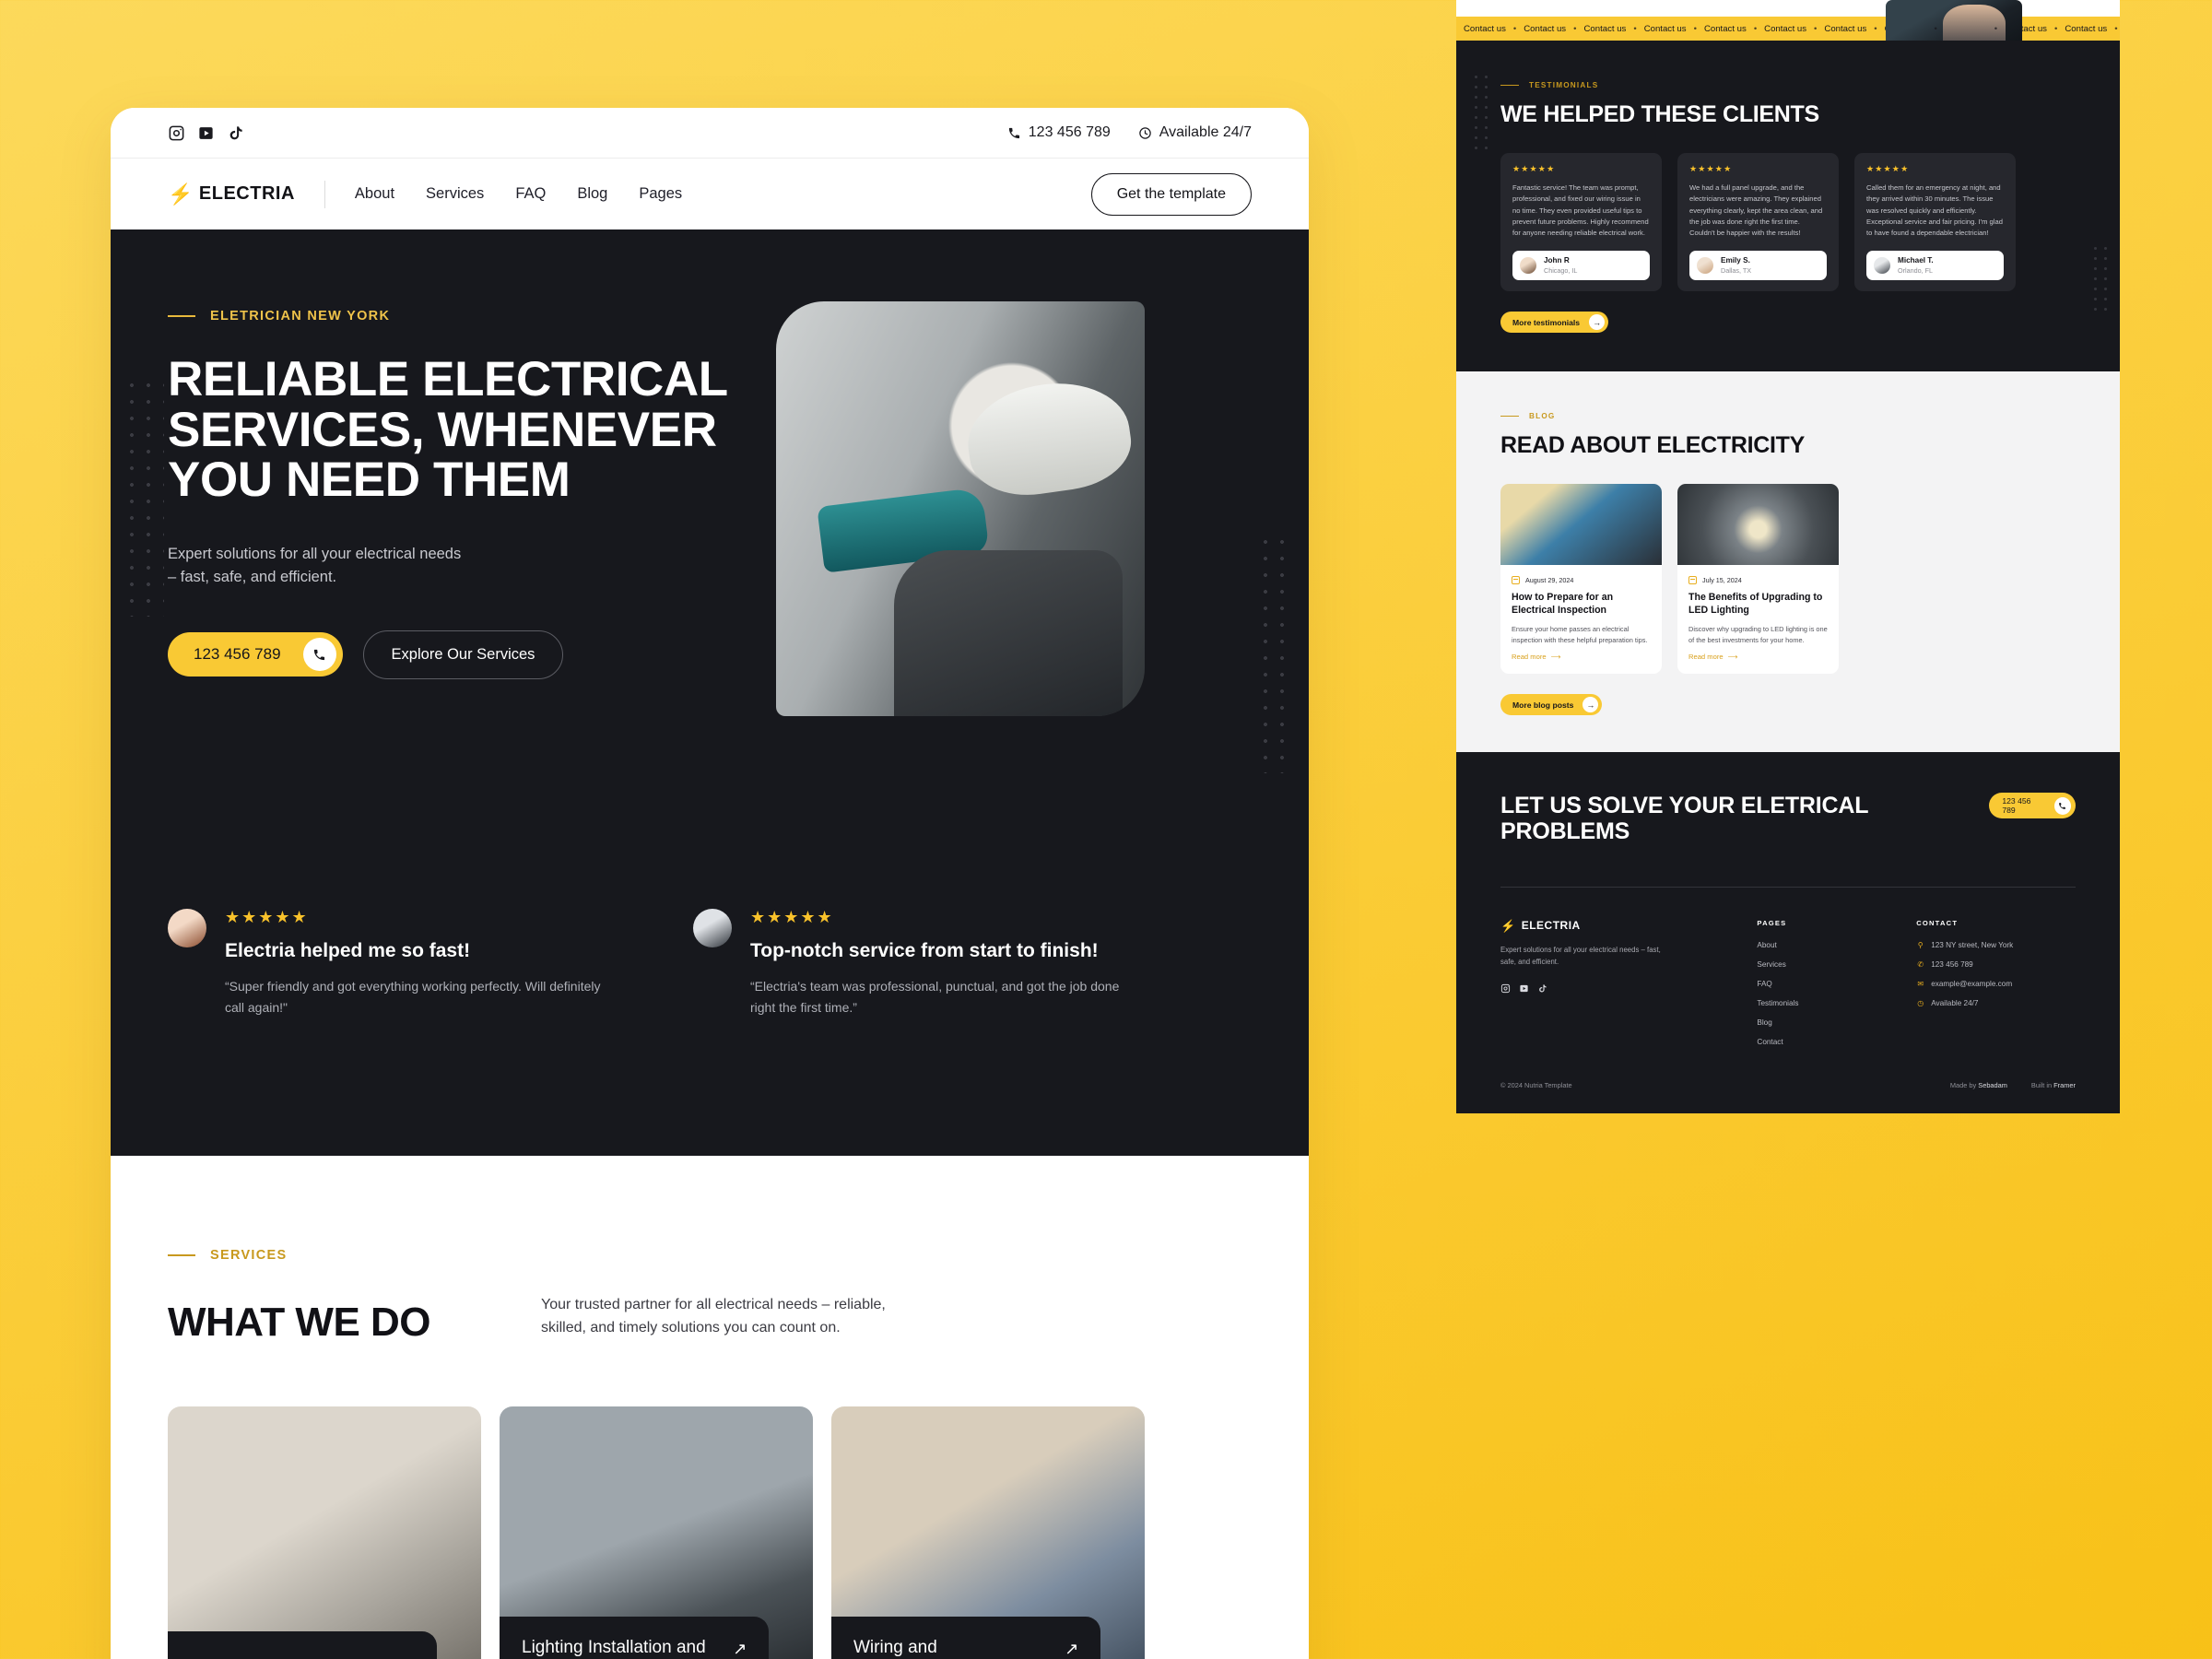 The image size is (2212, 1659). Describe the element at coordinates (2032, 806) in the screenshot. I see `cta-call-button: 123 456 789` at that location.